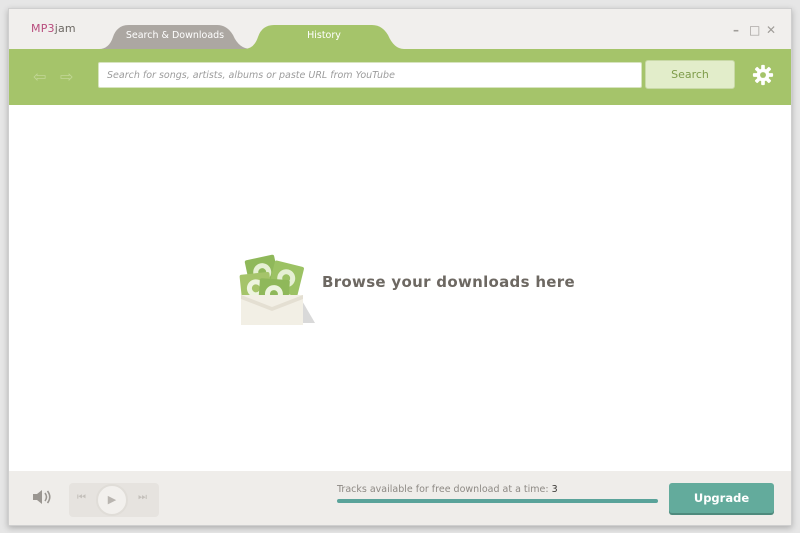 The width and height of the screenshot is (800, 533). I want to click on search-input, so click(370, 75).